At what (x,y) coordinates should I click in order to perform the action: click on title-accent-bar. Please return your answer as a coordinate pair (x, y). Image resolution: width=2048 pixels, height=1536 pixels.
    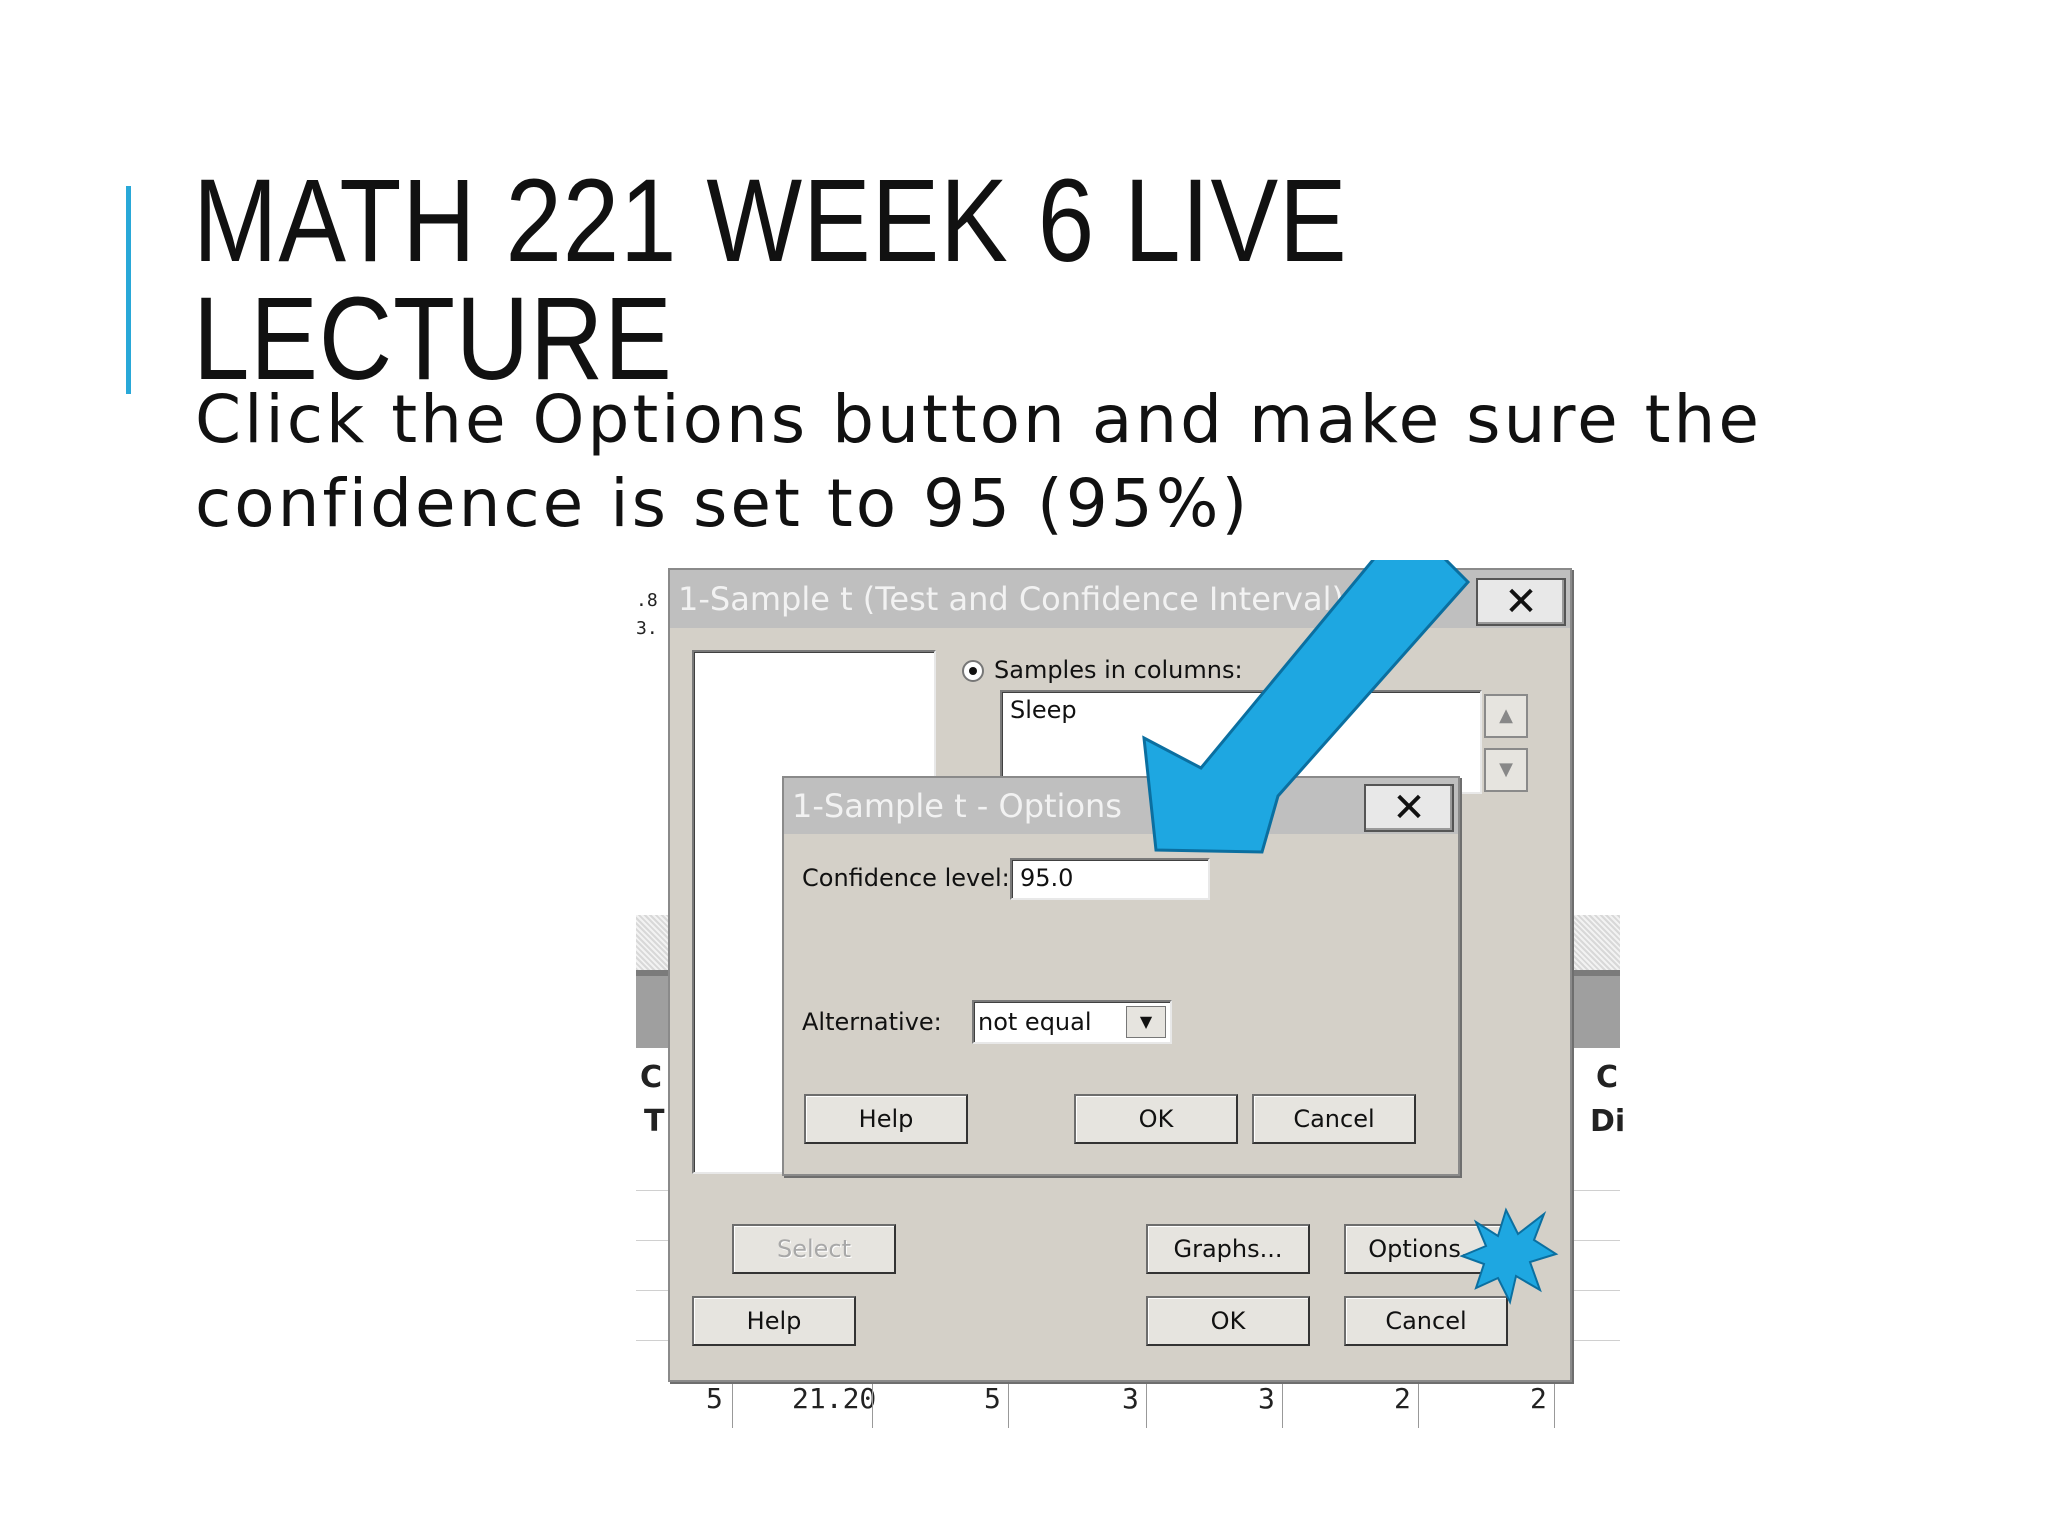
    Looking at the image, I should click on (128, 290).